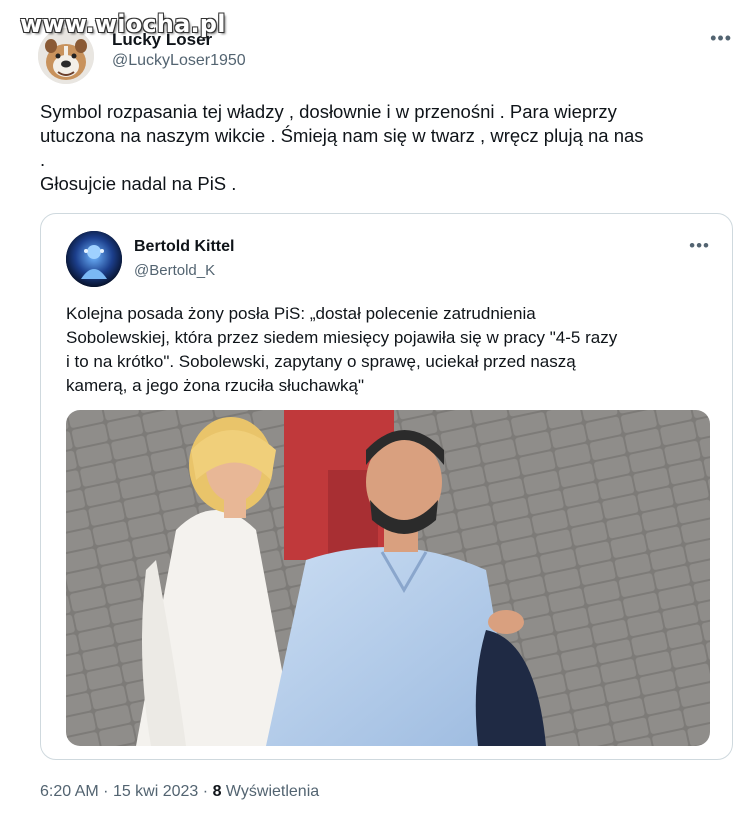 Image resolution: width=750 pixels, height=815 pixels. What do you see at coordinates (174, 270) in the screenshot?
I see `quoted-author-handle: @Bertold_K` at bounding box center [174, 270].